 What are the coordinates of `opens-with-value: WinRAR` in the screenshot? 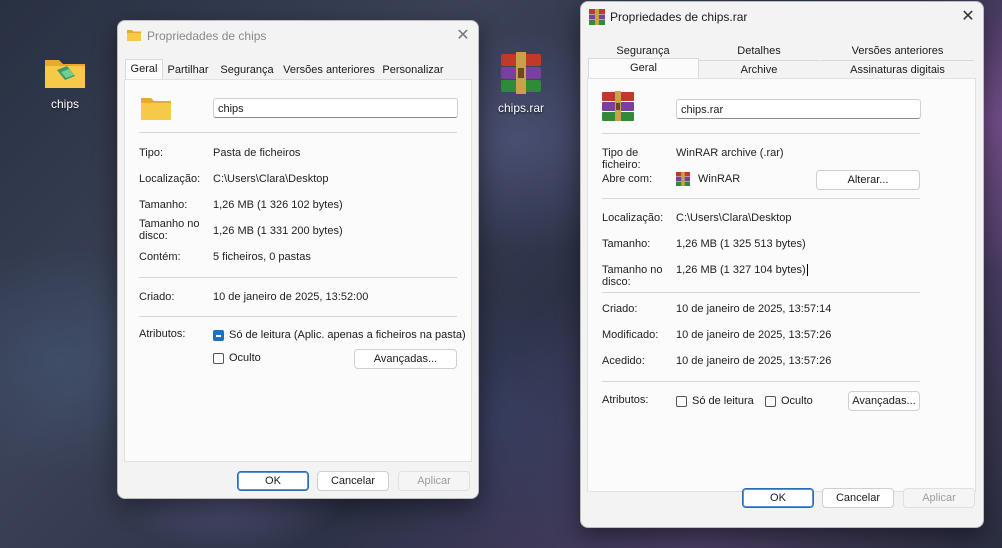 It's located at (719, 179).